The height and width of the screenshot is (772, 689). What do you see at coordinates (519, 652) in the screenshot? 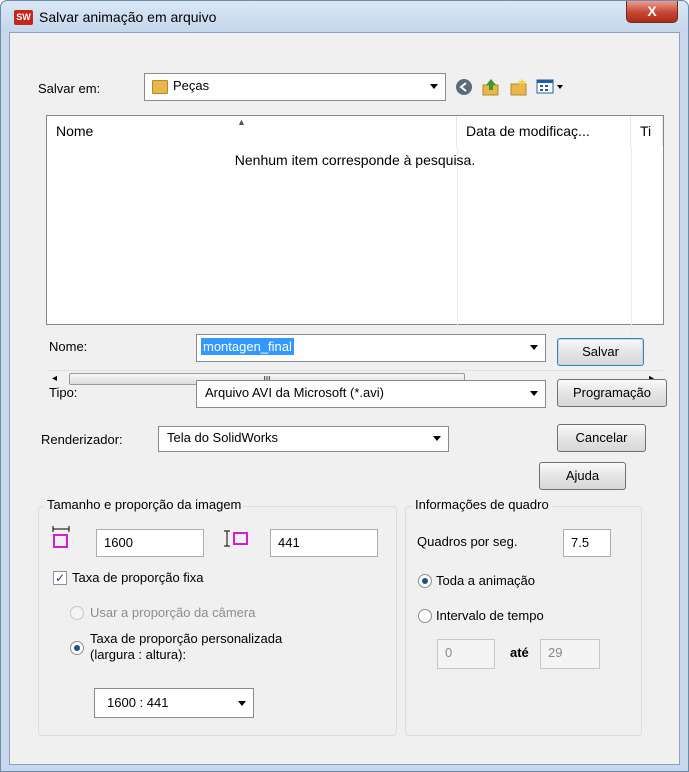
I see `range-to-label: até` at bounding box center [519, 652].